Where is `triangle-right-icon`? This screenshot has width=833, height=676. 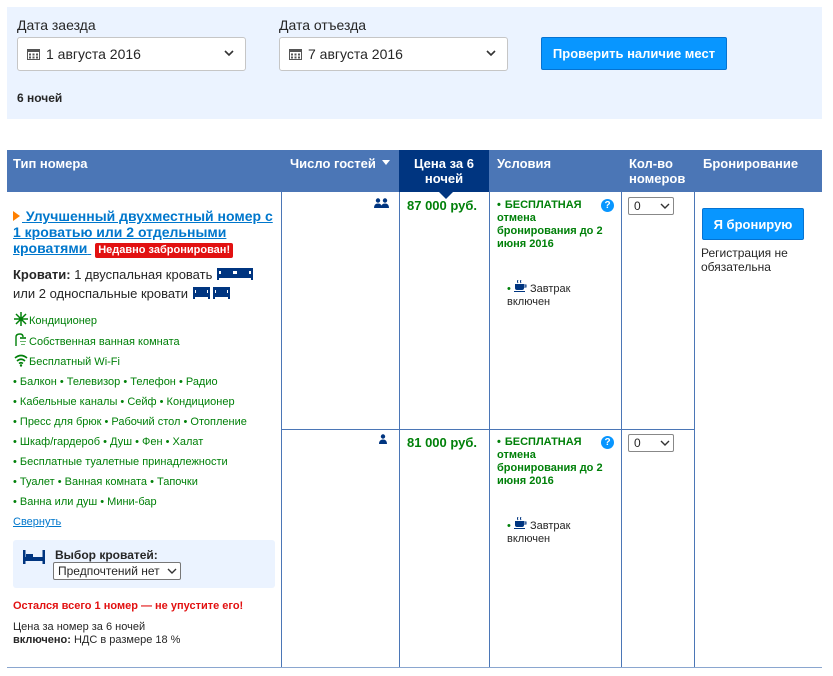 triangle-right-icon is located at coordinates (16, 216).